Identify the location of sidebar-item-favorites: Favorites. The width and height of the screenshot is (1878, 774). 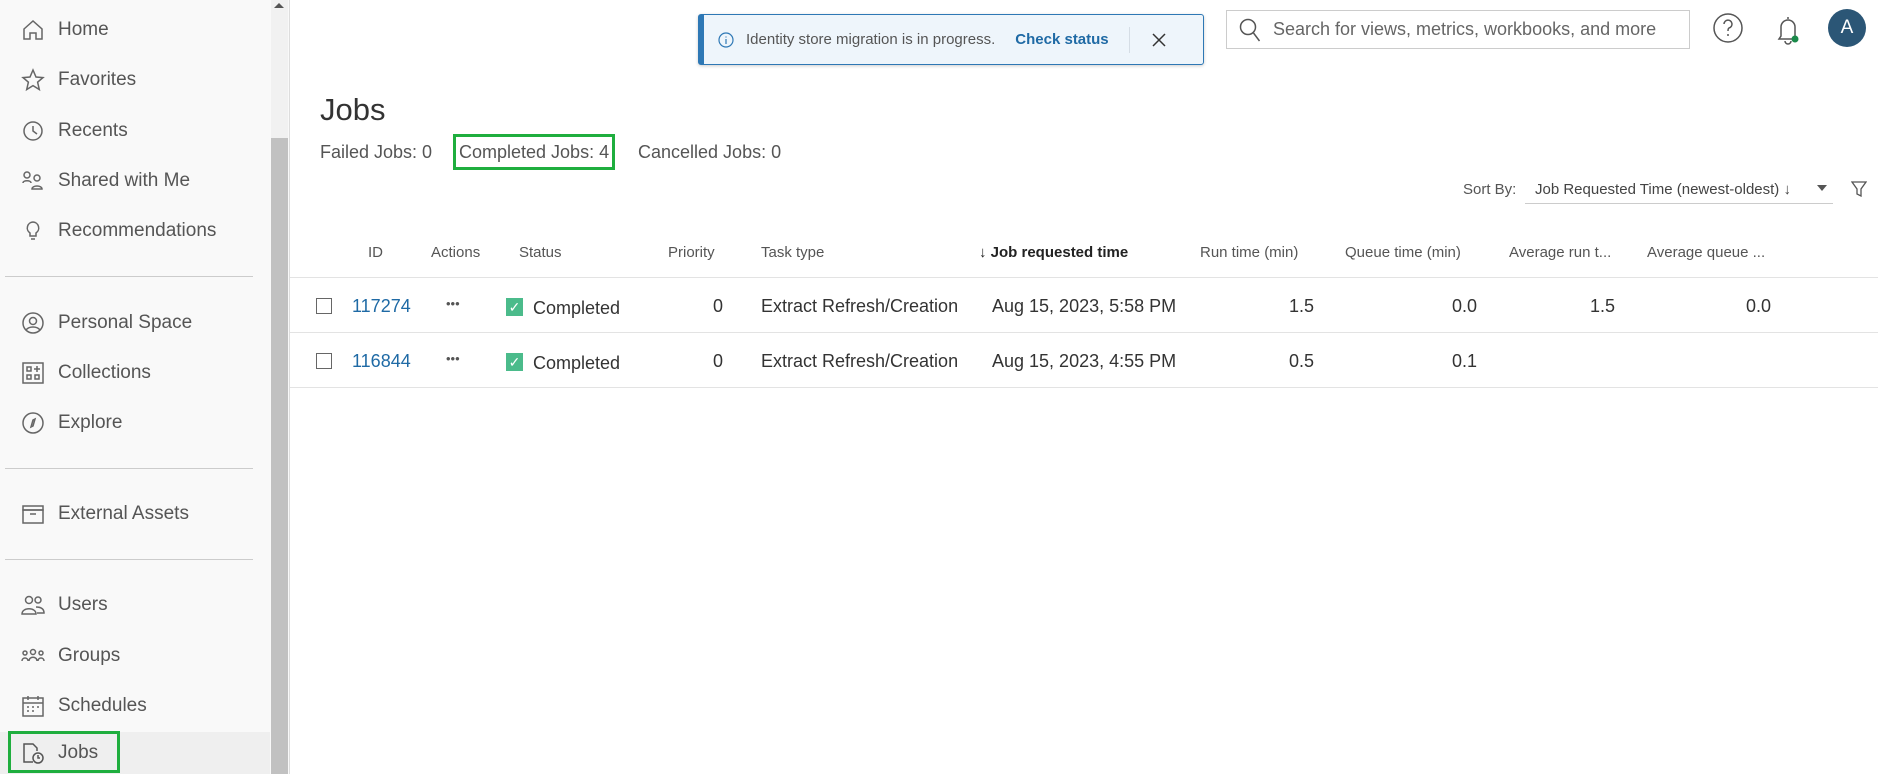
(135, 80).